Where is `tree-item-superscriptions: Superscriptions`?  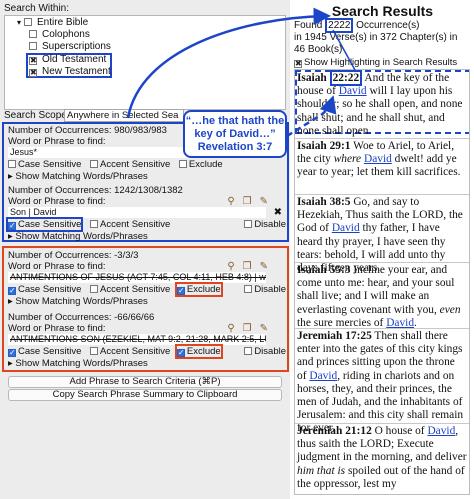 tree-item-superscriptions: Superscriptions is located at coordinates (70, 47).